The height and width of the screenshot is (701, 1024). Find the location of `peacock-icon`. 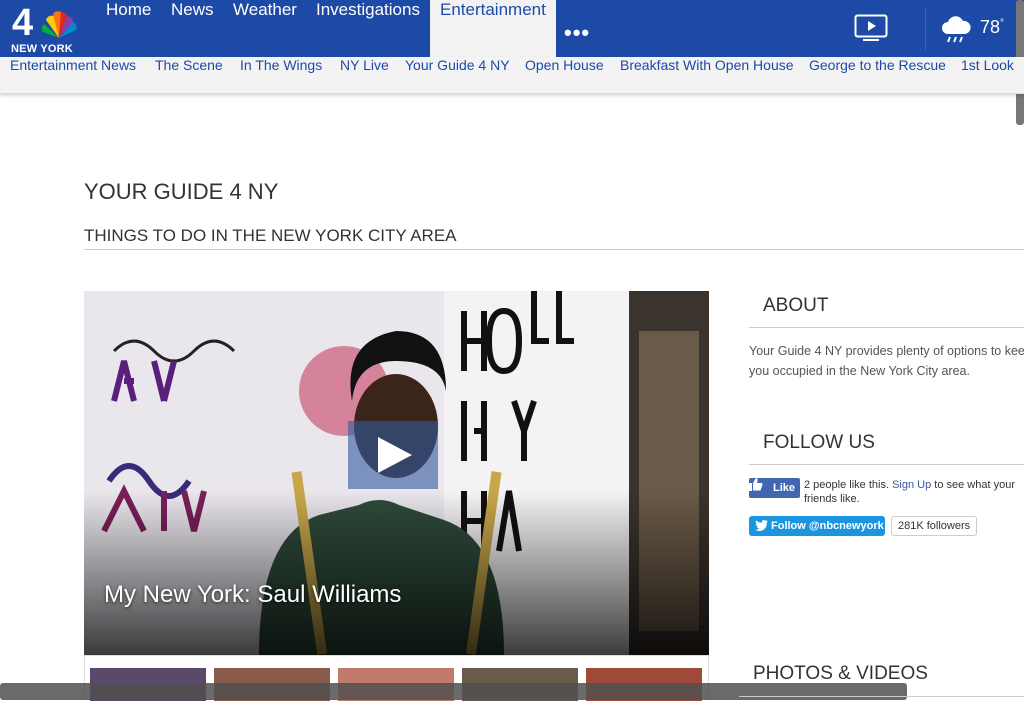

peacock-icon is located at coordinates (59, 25).